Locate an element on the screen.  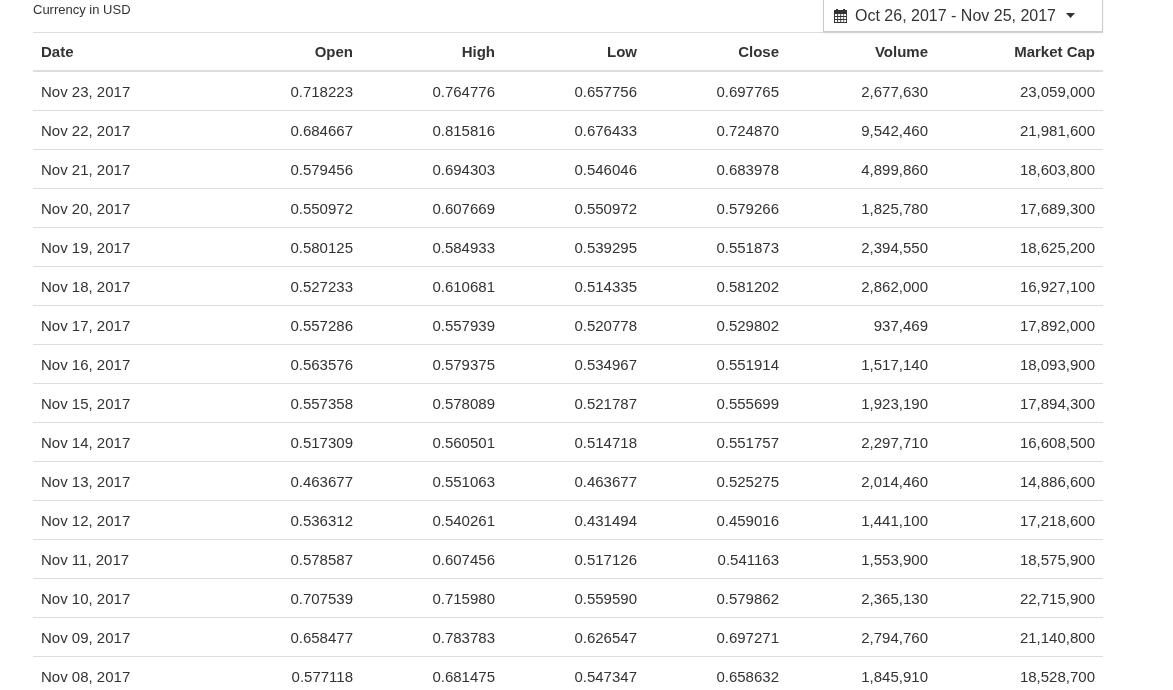
table-cell: Nov 12, 2017 is located at coordinates (126, 520).